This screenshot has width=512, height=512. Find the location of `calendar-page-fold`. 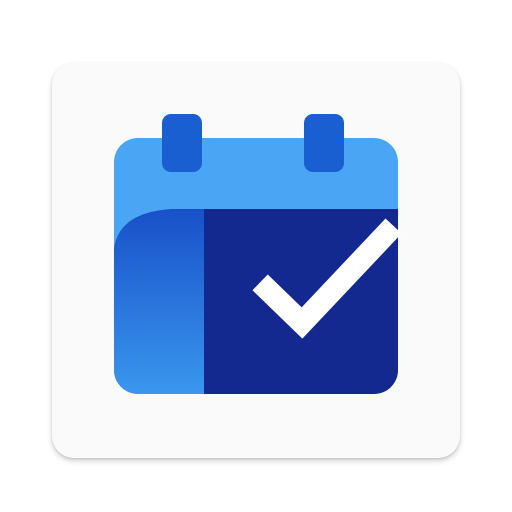

calendar-page-fold is located at coordinates (159, 301).